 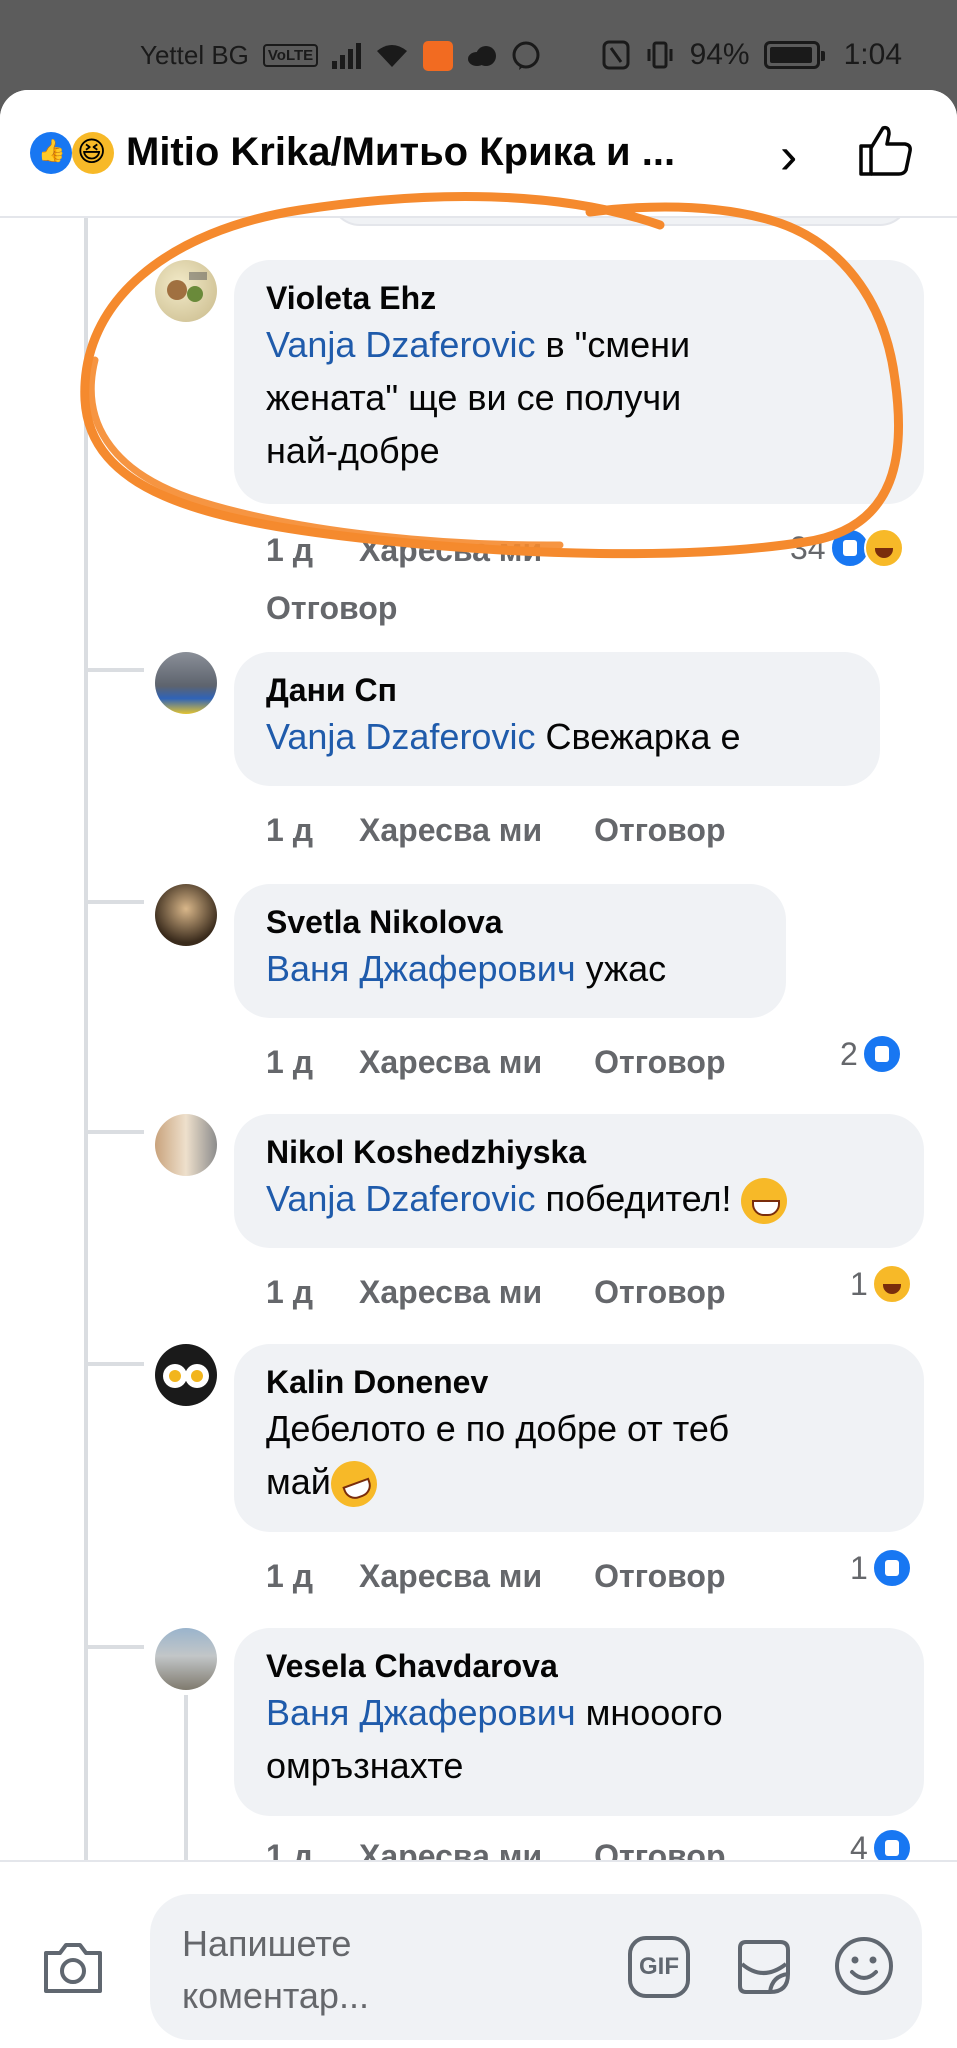 I want to click on comment-composer: Напишете коментар... GIF, so click(x=478, y=1954).